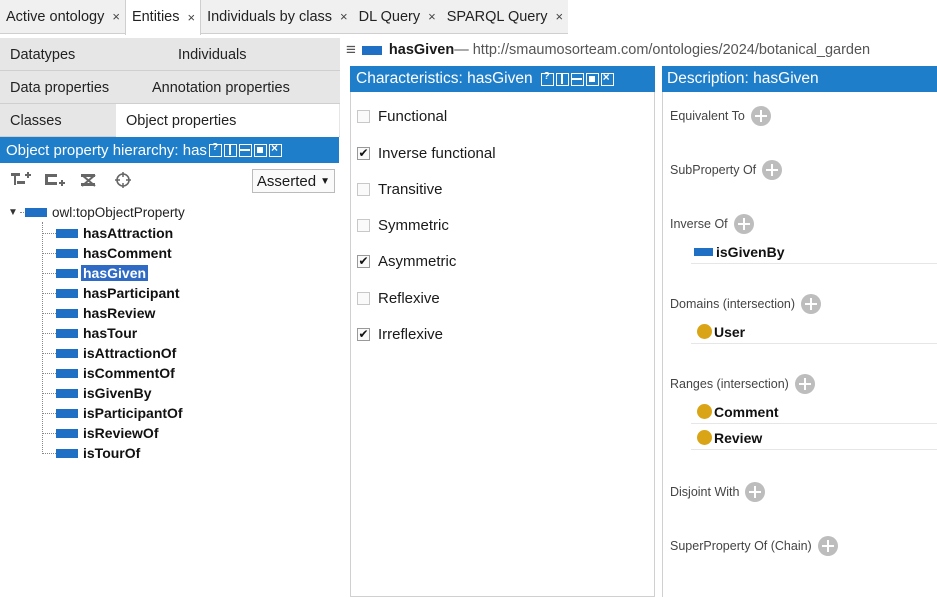 Image resolution: width=937 pixels, height=597 pixels. What do you see at coordinates (397, 189) in the screenshot?
I see `characteristic-transitive: Transitive` at bounding box center [397, 189].